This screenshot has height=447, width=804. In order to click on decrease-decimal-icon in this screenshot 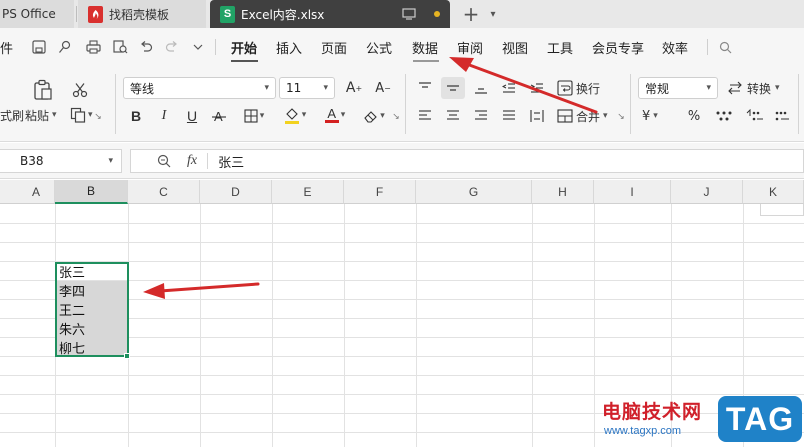, I will do `click(783, 116)`.